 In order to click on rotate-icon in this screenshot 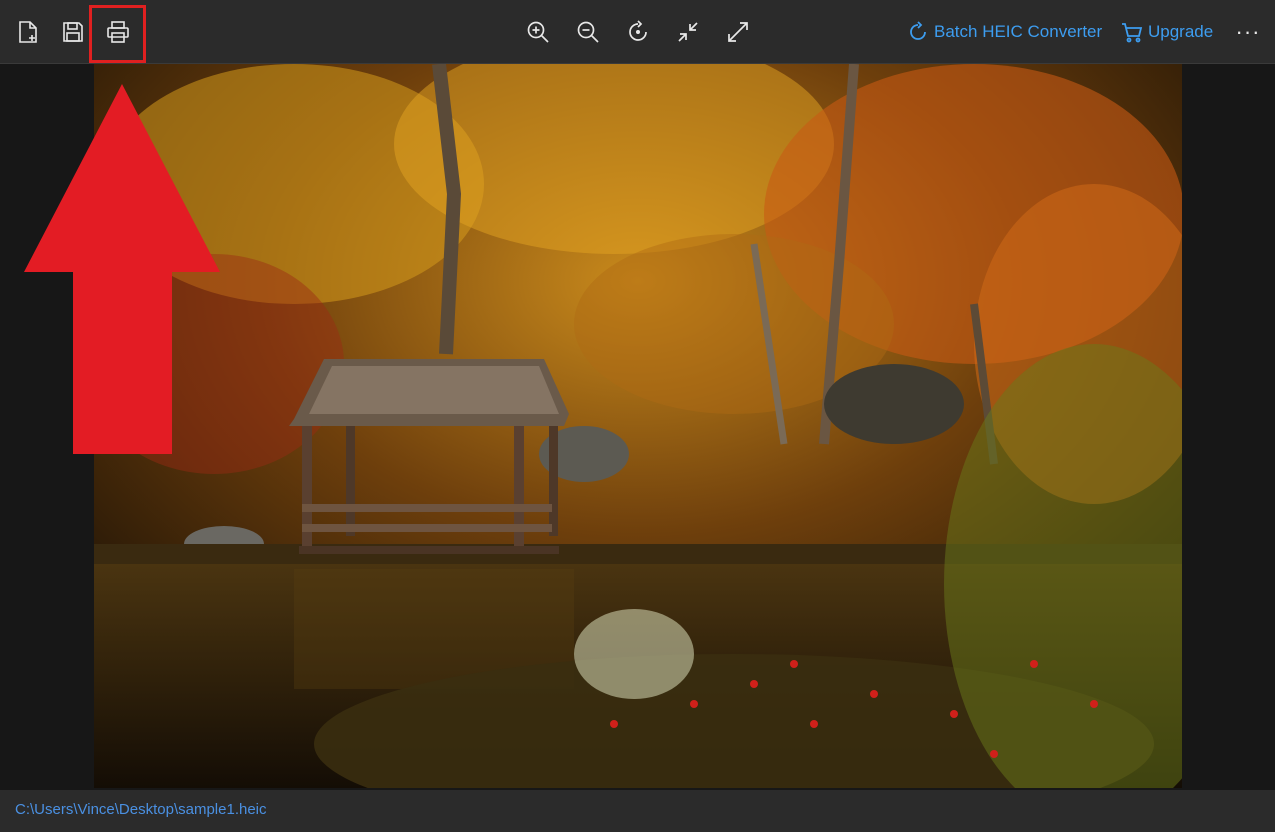, I will do `click(638, 30)`.